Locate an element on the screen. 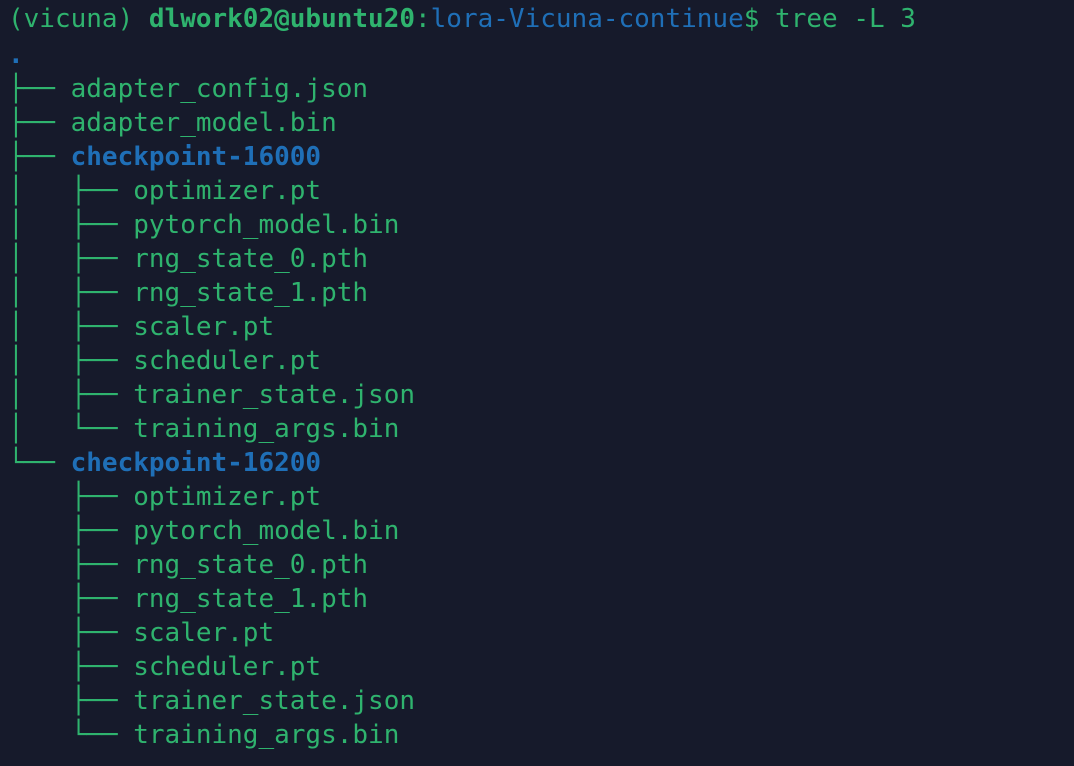  tree-file-row: ├── rng_state_1.pth is located at coordinates (188, 599).